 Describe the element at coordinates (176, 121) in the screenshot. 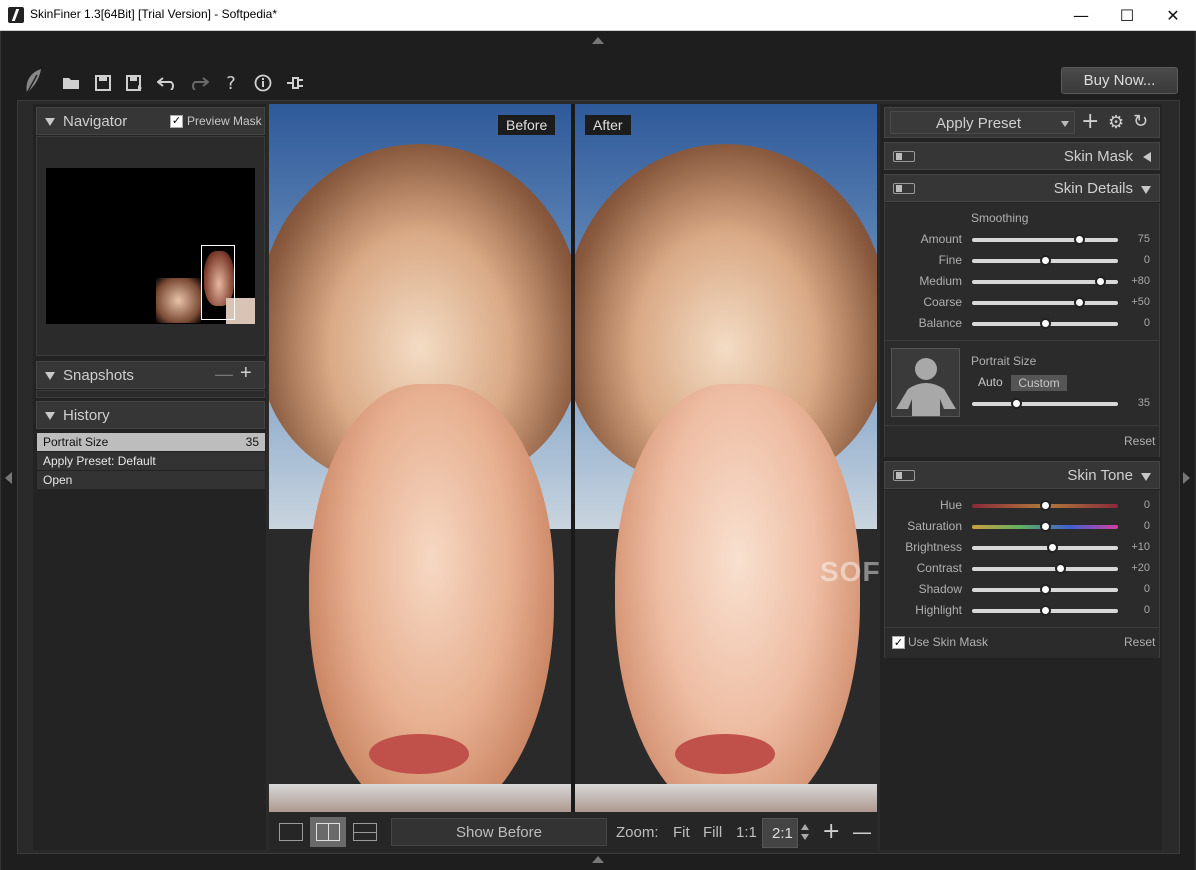

I see `preview-mask-checkbox: ✓` at that location.